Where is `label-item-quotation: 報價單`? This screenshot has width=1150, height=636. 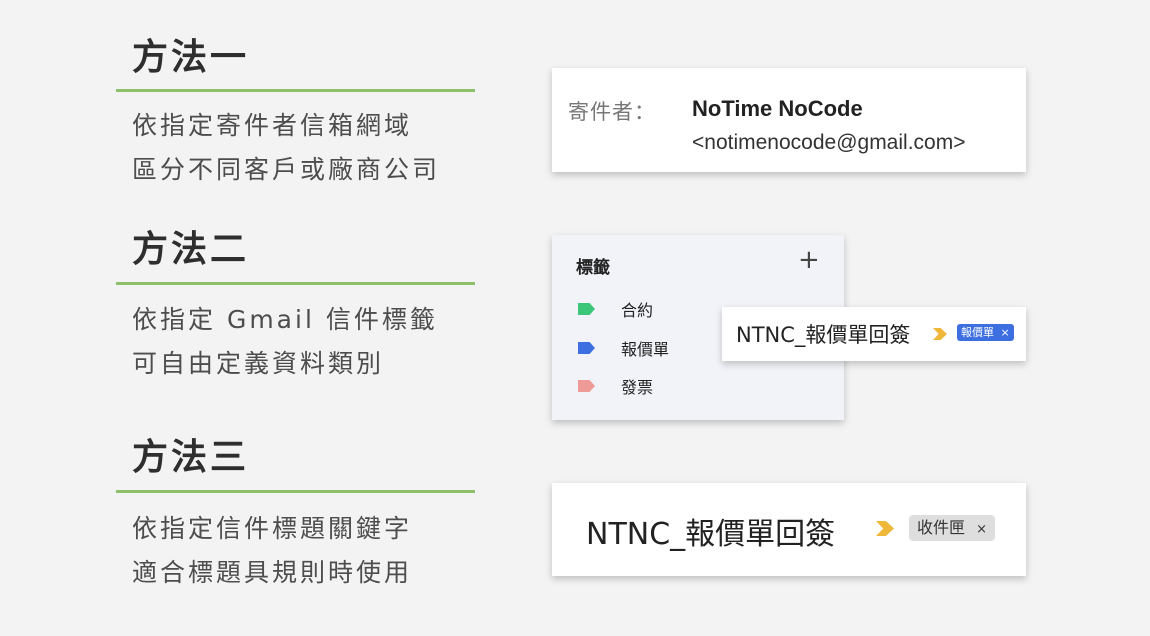
label-item-quotation: 報價單 is located at coordinates (623, 348).